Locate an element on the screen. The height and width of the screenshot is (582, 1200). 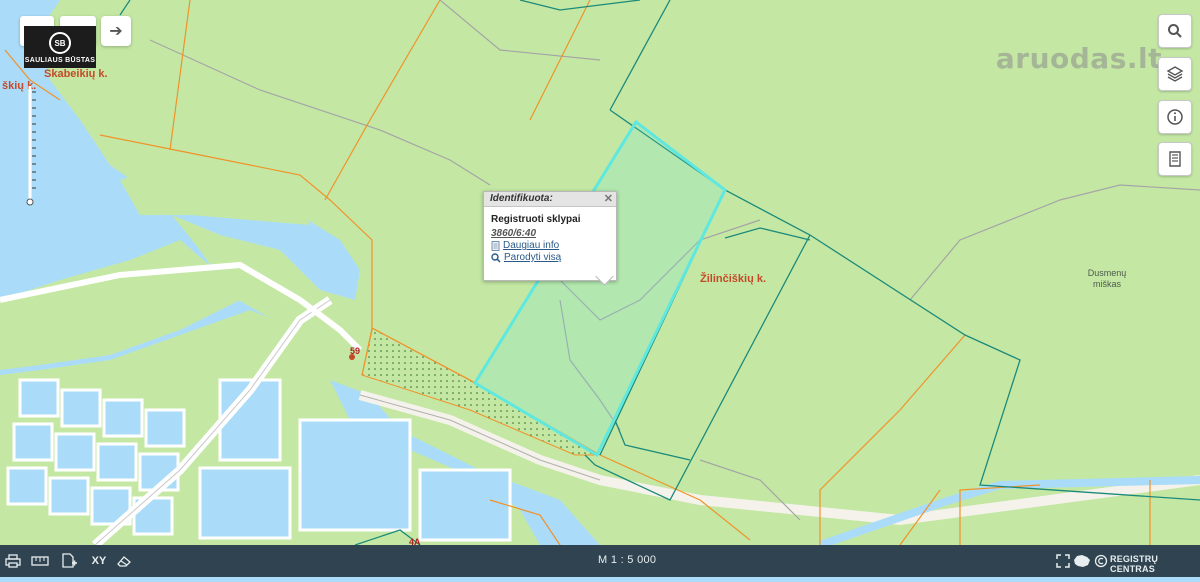
eraser-icon is located at coordinates (124, 561).